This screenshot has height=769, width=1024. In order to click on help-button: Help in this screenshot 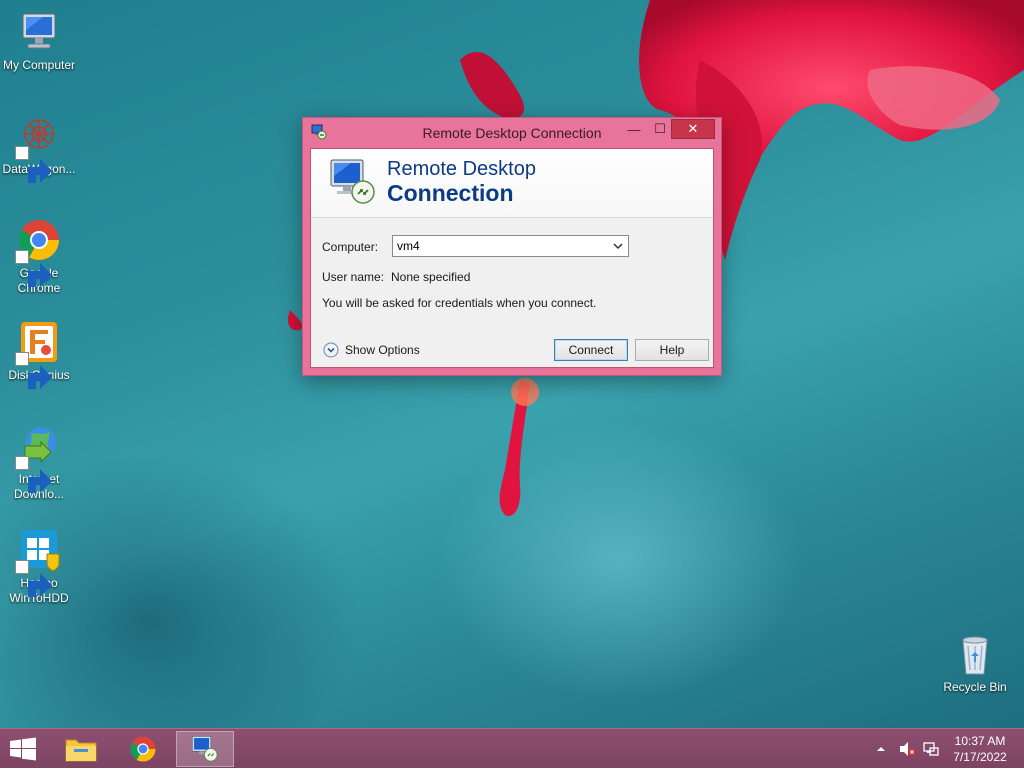, I will do `click(672, 350)`.